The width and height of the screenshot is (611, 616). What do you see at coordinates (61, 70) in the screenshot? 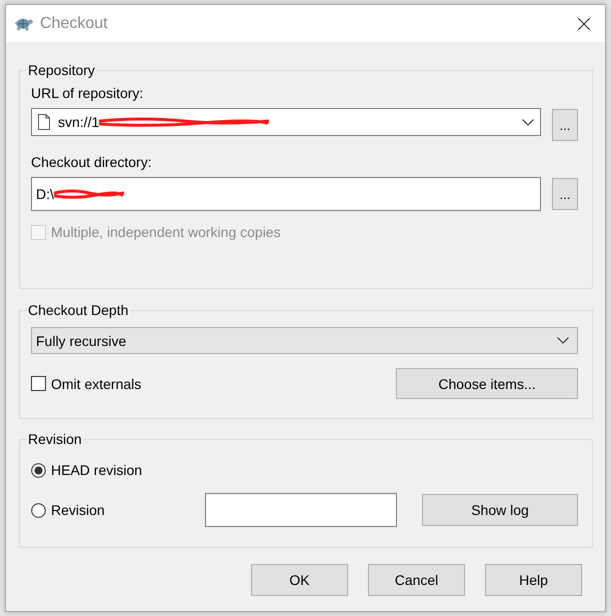
I see `group-title: Repository` at bounding box center [61, 70].